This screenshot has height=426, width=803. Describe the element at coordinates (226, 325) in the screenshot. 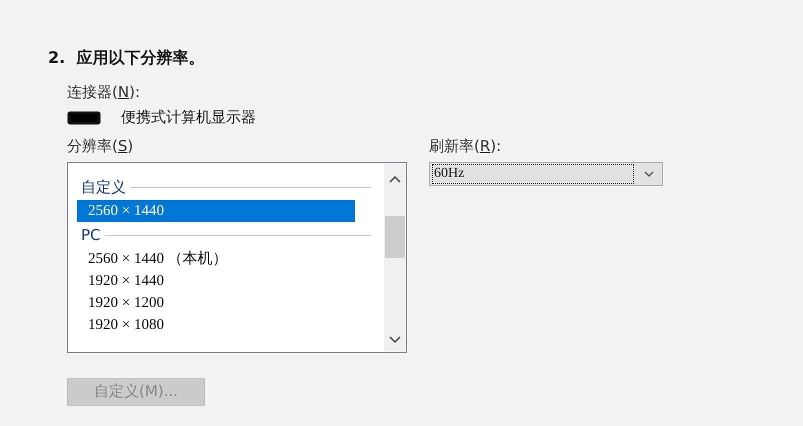

I see `resolution-option: 1920 × 1080` at that location.